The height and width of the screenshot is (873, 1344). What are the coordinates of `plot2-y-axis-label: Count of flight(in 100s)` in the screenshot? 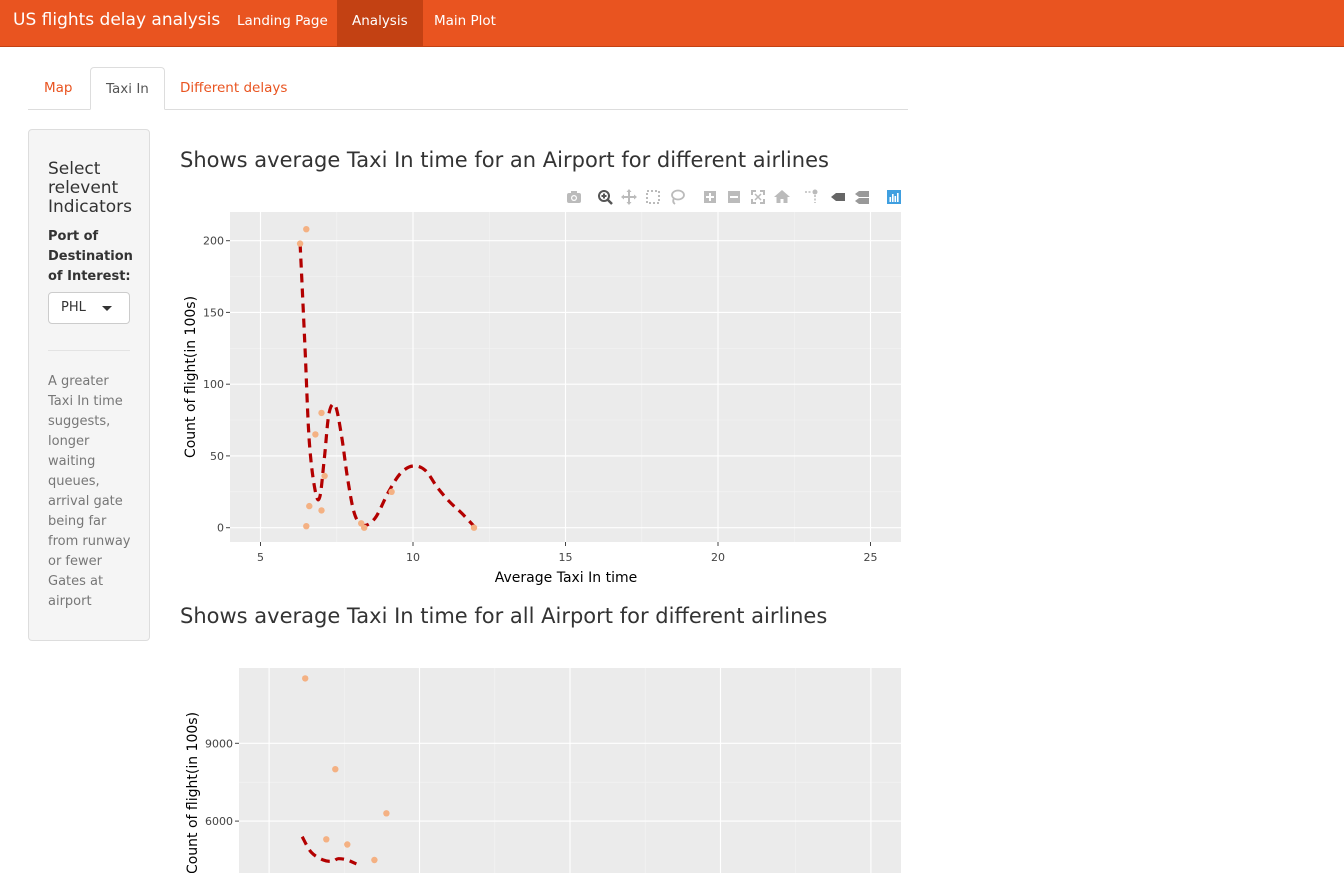 It's located at (193, 792).